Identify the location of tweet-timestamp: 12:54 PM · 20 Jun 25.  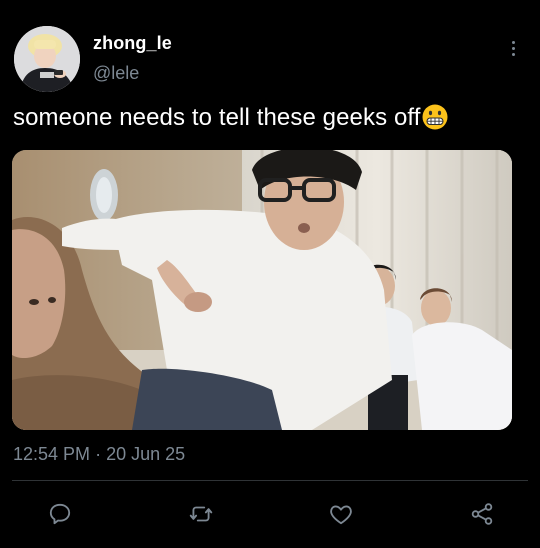
(99, 454).